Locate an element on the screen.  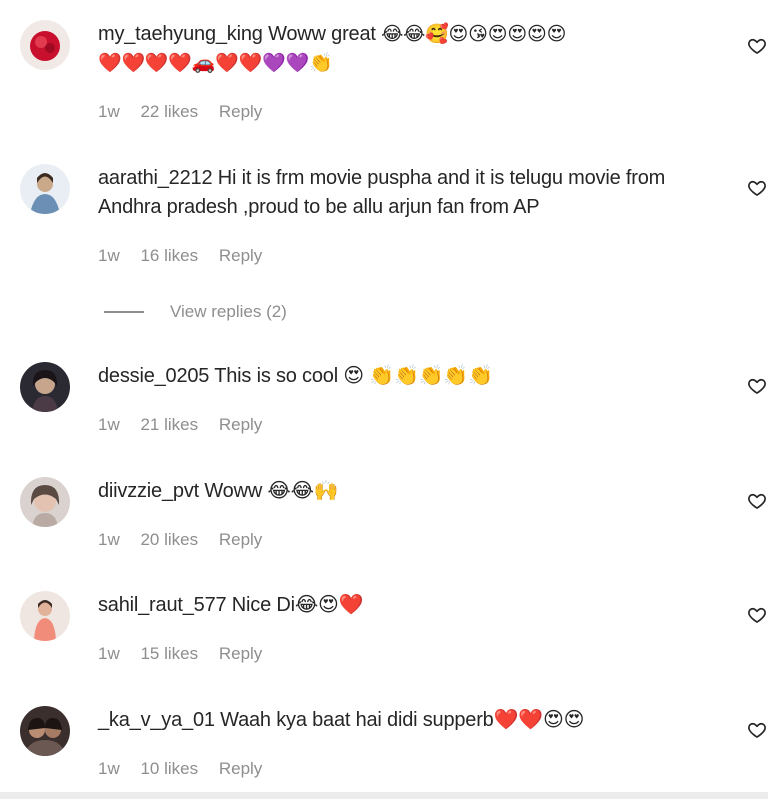
comment-meta: 1w 10 likes Reply is located at coordinates (188, 769).